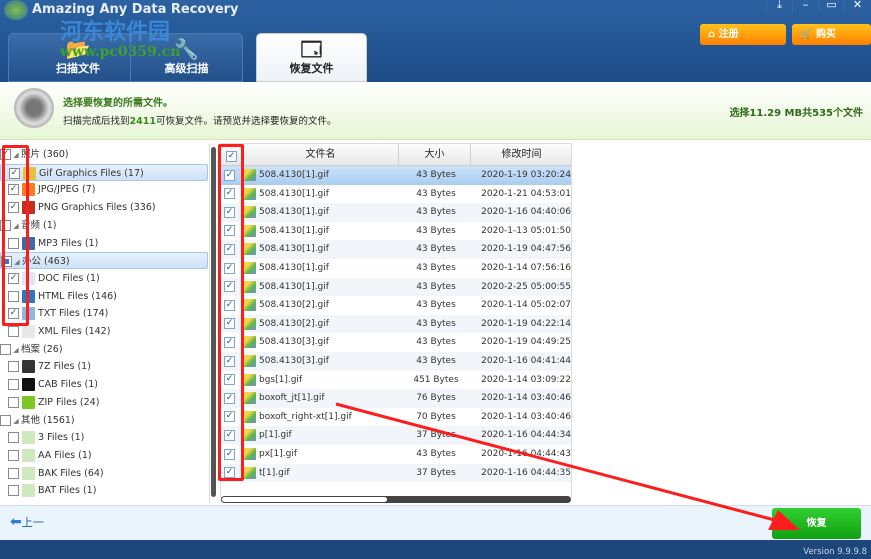 Image resolution: width=871 pixels, height=559 pixels. What do you see at coordinates (521, 155) in the screenshot?
I see `column-modified: 修改时间` at bounding box center [521, 155].